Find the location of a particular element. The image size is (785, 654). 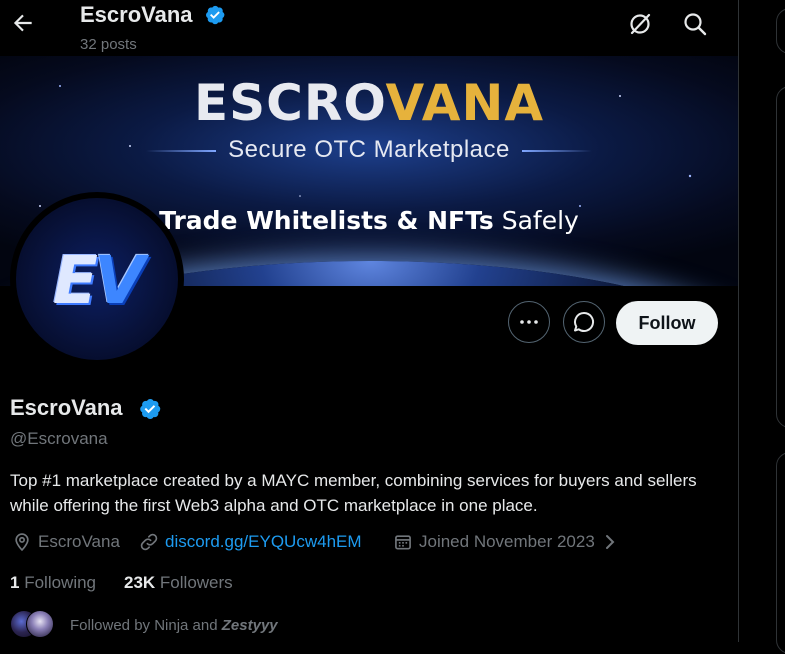

message-icon is located at coordinates (584, 321).